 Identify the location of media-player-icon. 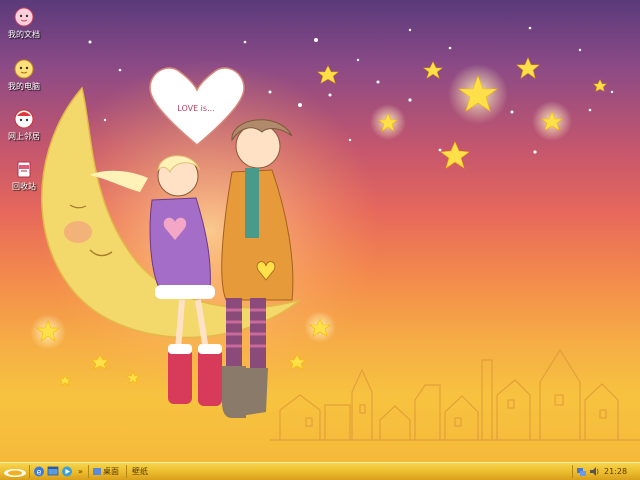
(67, 471).